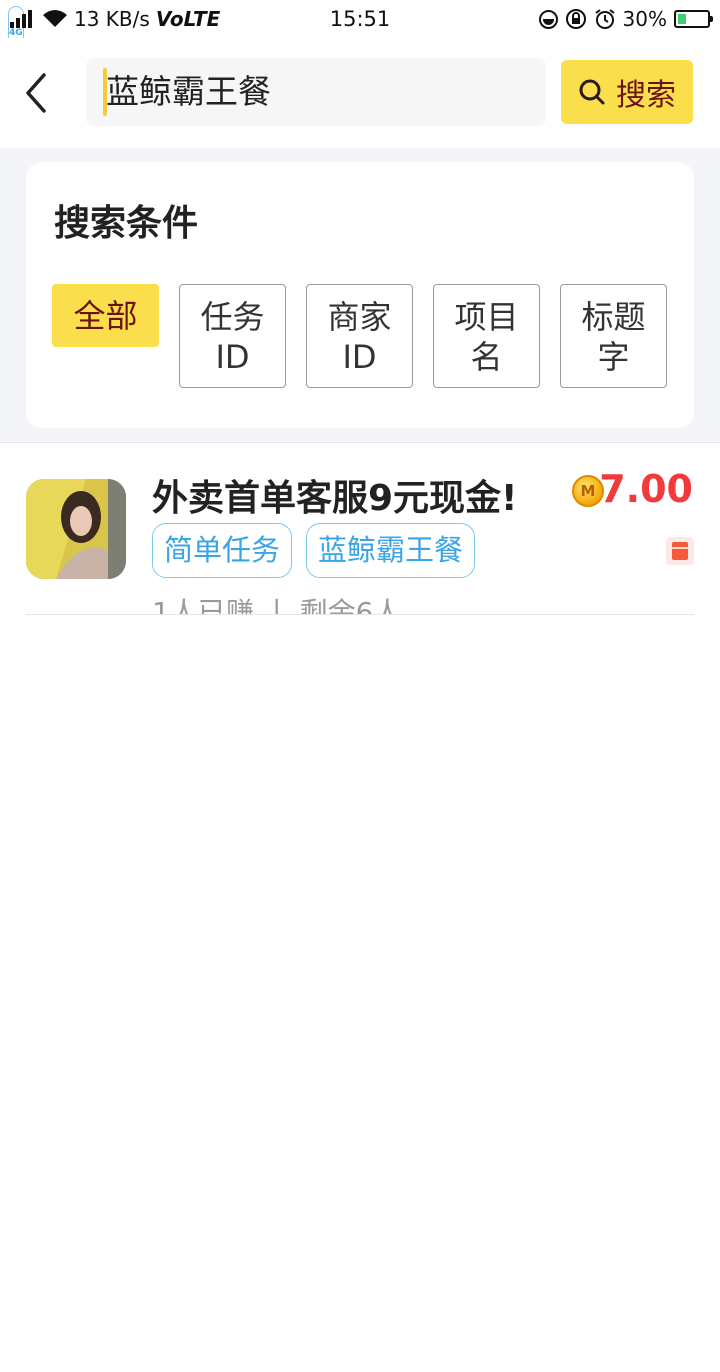 The height and width of the screenshot is (1372, 720). I want to click on condition-chip-title-text: 标题 字, so click(613, 336).